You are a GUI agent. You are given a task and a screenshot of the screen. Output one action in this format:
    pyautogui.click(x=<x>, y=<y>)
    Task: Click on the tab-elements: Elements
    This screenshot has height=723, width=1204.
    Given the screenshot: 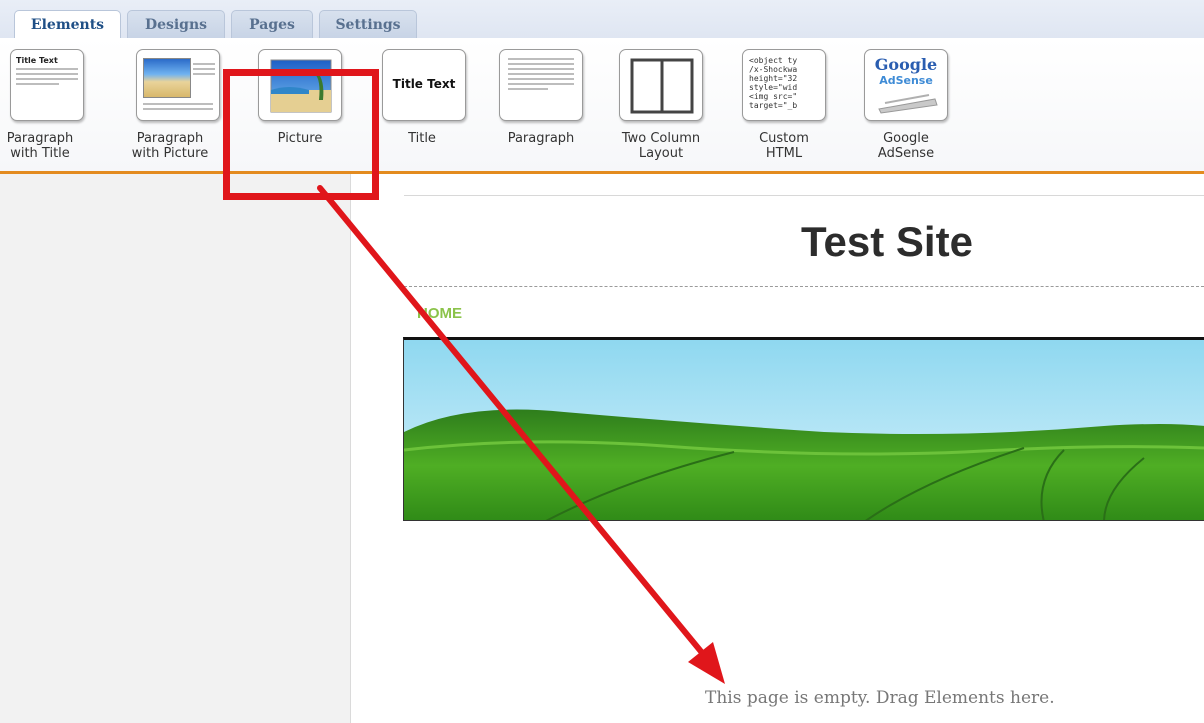 What is the action you would take?
    pyautogui.click(x=67, y=24)
    